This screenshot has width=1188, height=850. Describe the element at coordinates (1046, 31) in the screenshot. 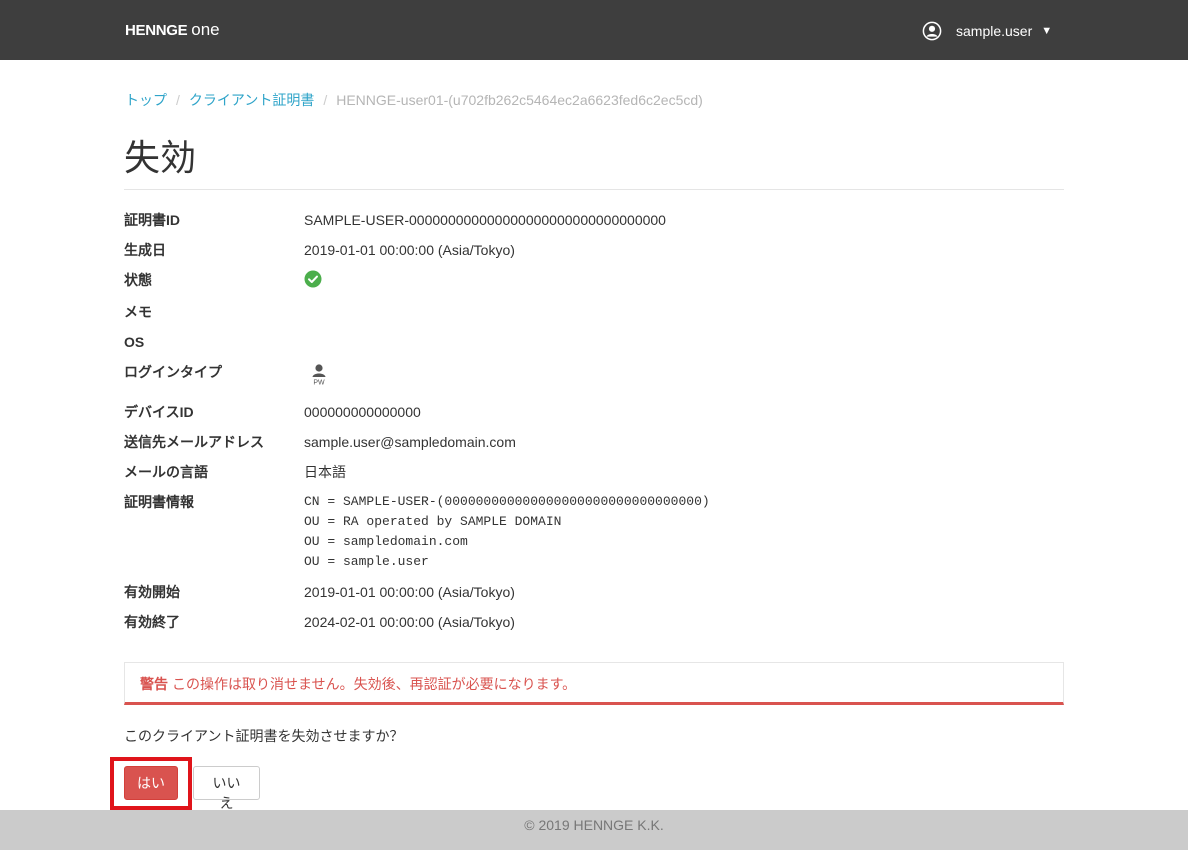

I see `caret-down-icon: ▼` at that location.